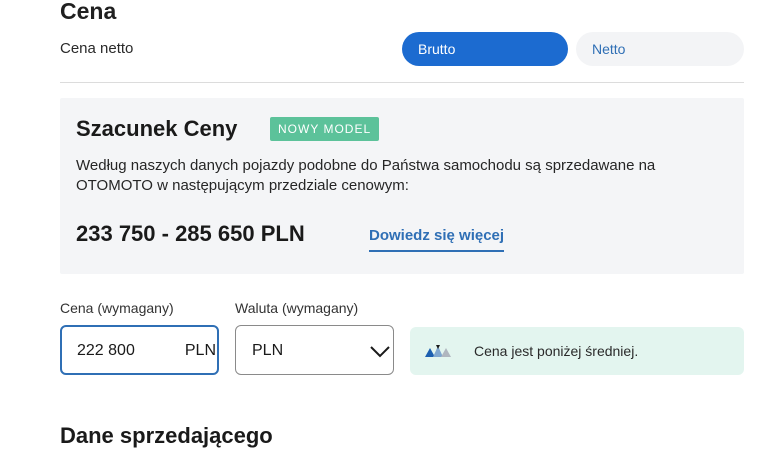  What do you see at coordinates (380, 352) in the screenshot?
I see `chevron-down-icon` at bounding box center [380, 352].